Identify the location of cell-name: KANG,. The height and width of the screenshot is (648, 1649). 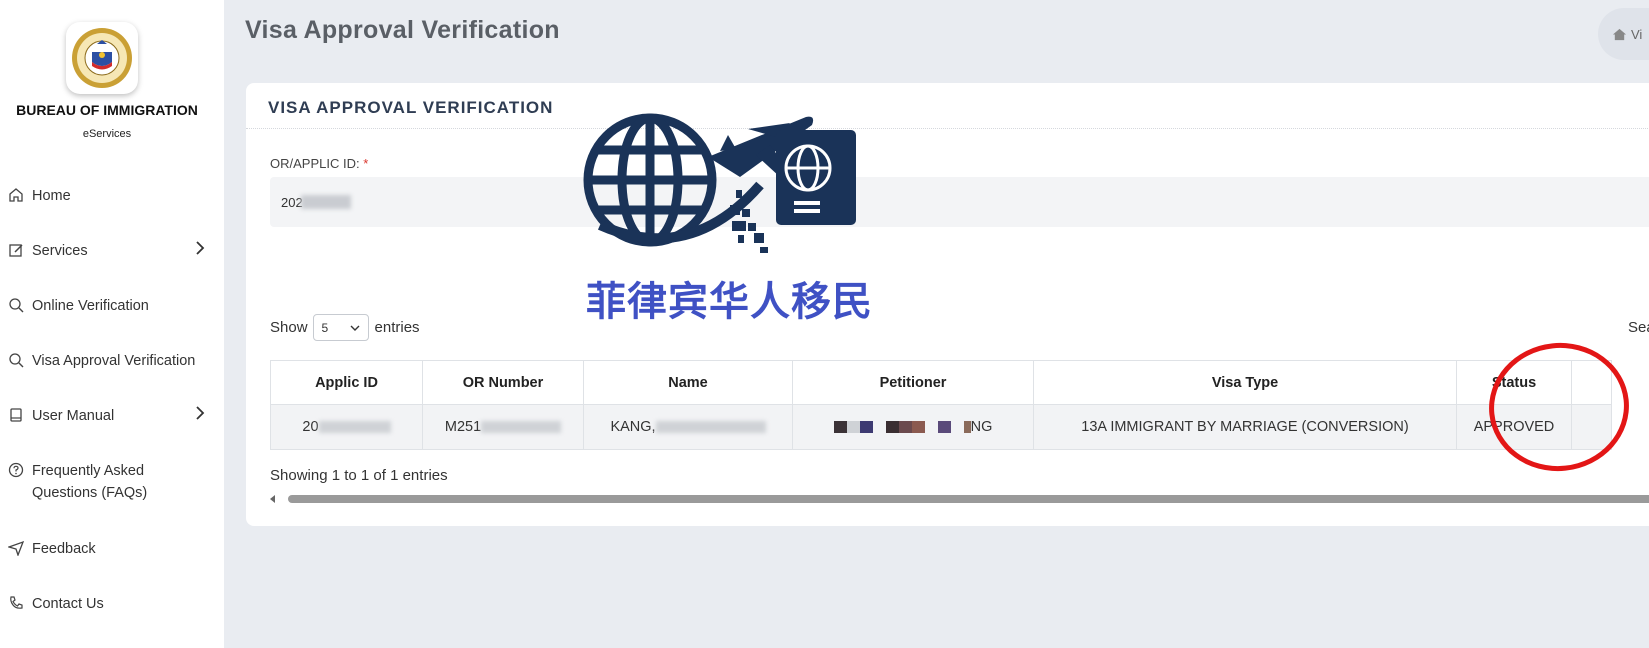
(688, 427).